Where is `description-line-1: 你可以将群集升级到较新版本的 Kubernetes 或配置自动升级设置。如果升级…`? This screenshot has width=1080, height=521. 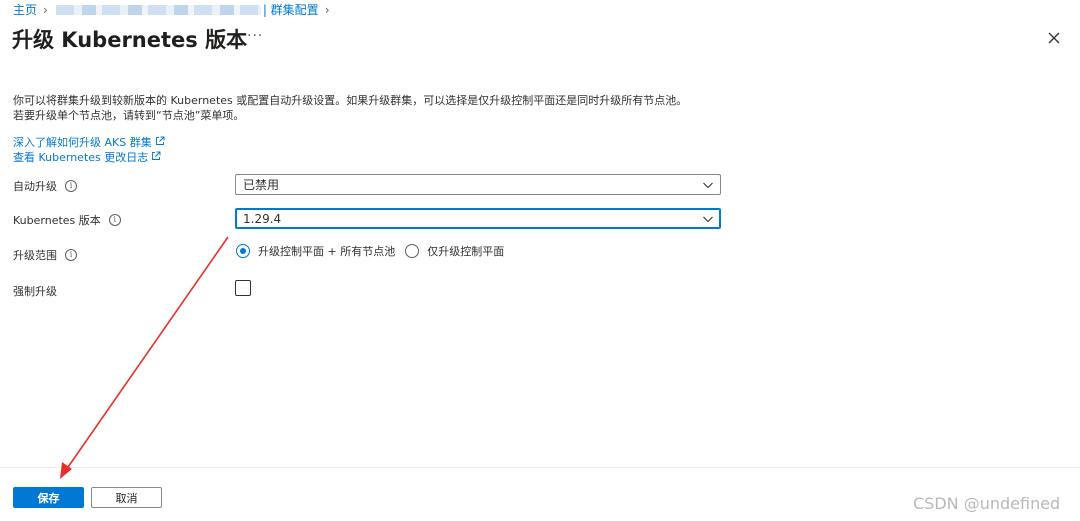
description-line-1: 你可以将群集升级到较新版本的 Kubernetes 或配置自动升级设置。如果升级… is located at coordinates (350, 100).